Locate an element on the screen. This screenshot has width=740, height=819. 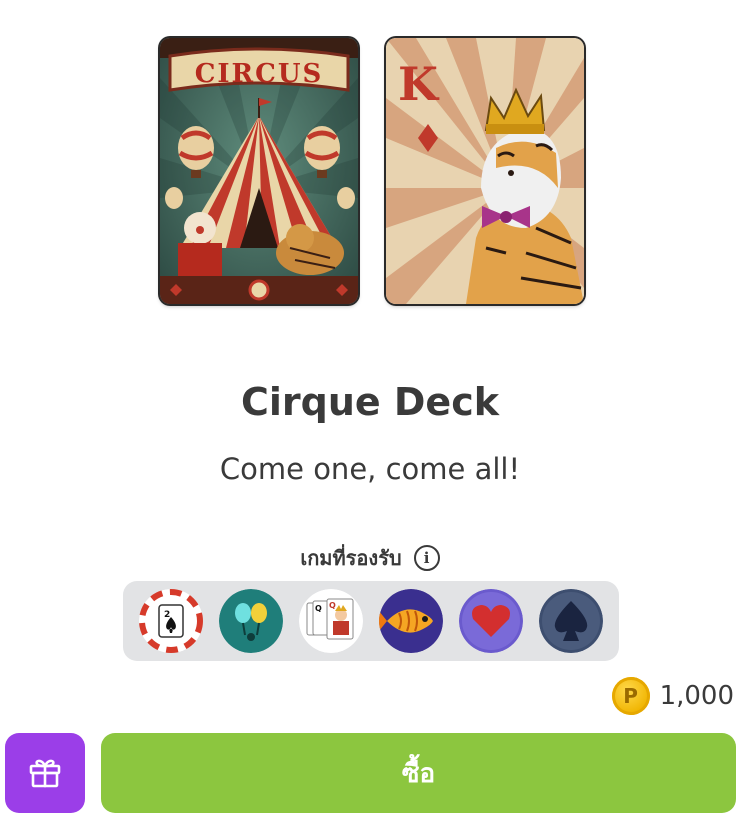
queen-cards-icon: QQ is located at coordinates (331, 621).